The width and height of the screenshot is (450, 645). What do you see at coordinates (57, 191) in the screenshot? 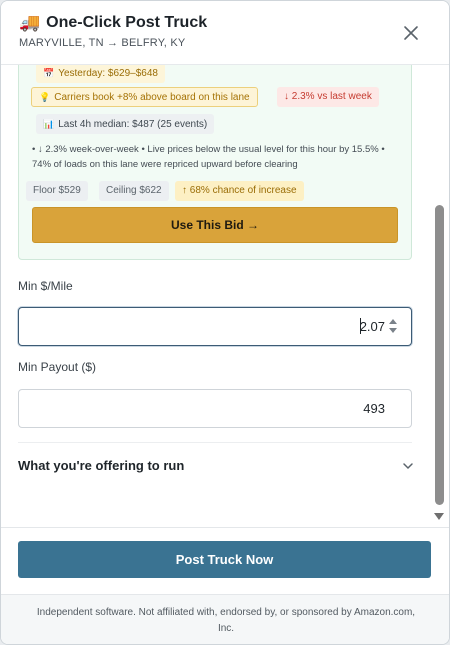
I see `floor-chip: Floor $529` at bounding box center [57, 191].